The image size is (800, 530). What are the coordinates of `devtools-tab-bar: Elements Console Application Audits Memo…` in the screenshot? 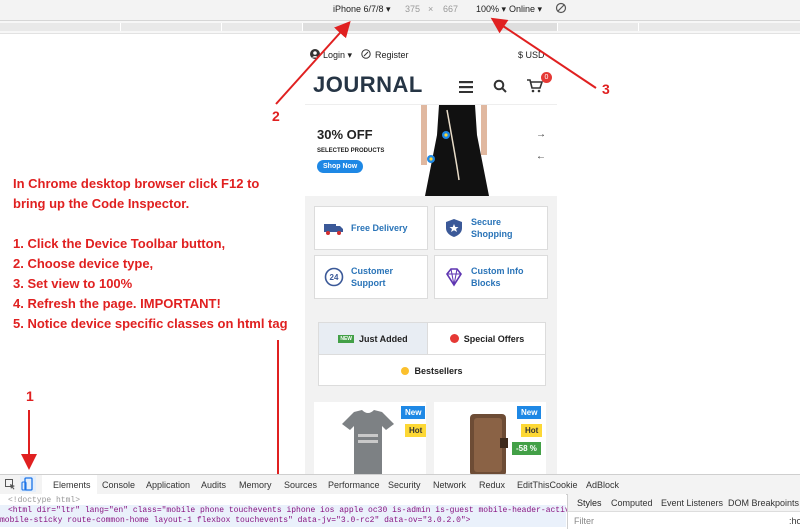 It's located at (400, 484).